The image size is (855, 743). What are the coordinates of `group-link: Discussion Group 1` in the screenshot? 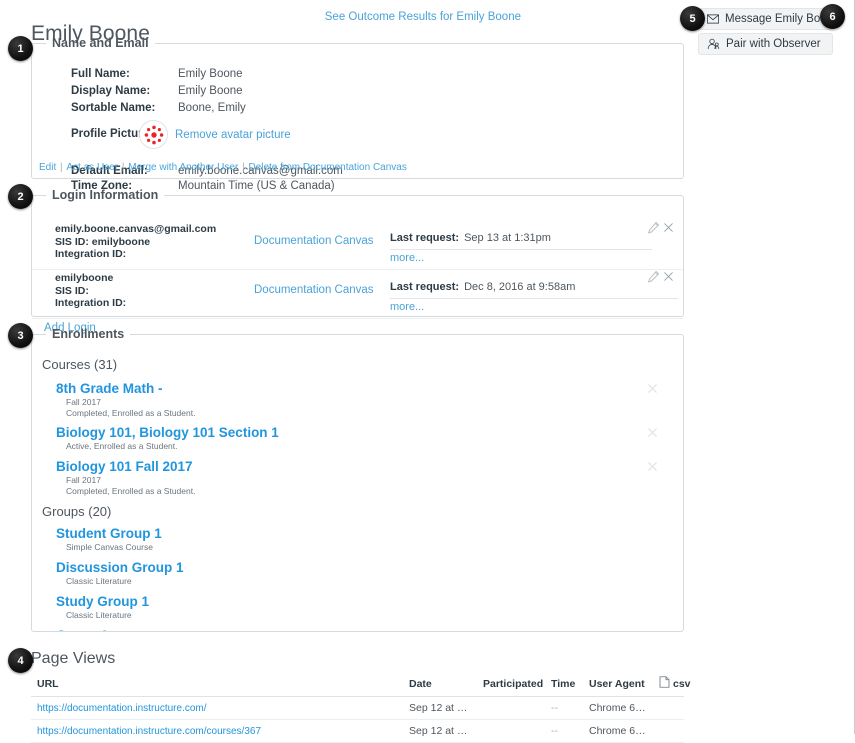 It's located at (120, 568).